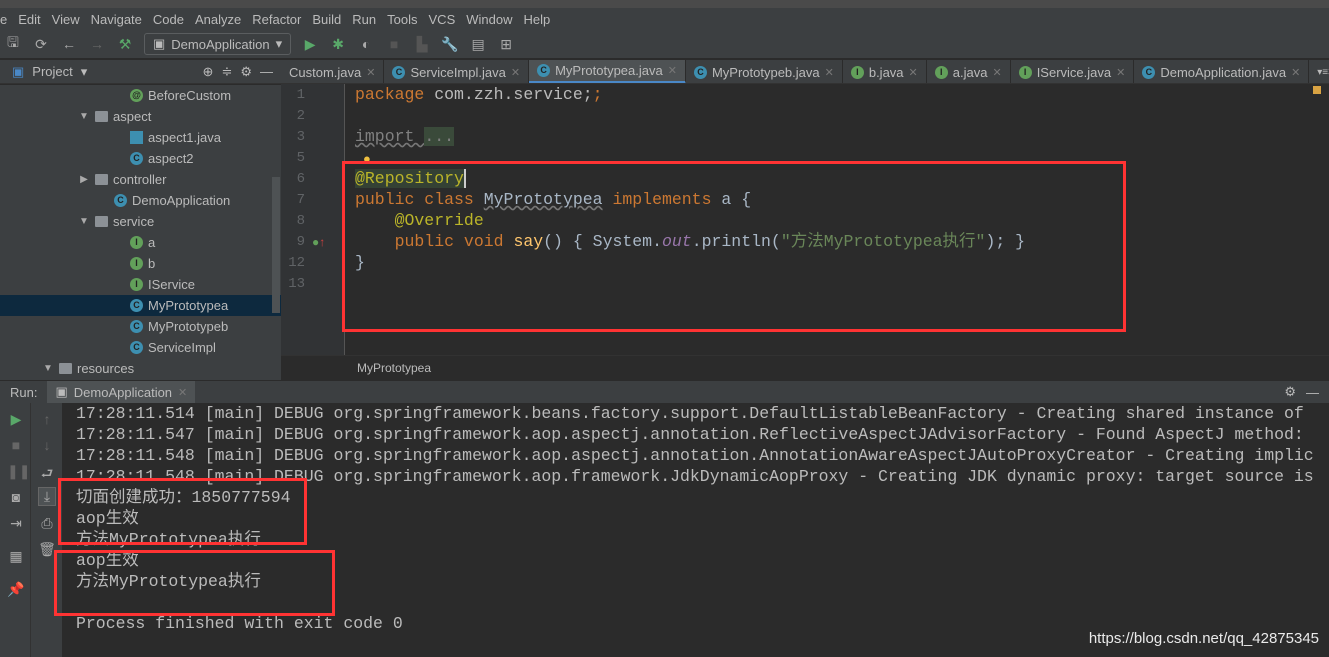 This screenshot has width=1329, height=657. What do you see at coordinates (13, 44) in the screenshot?
I see `save-icon: 🖫` at bounding box center [13, 44].